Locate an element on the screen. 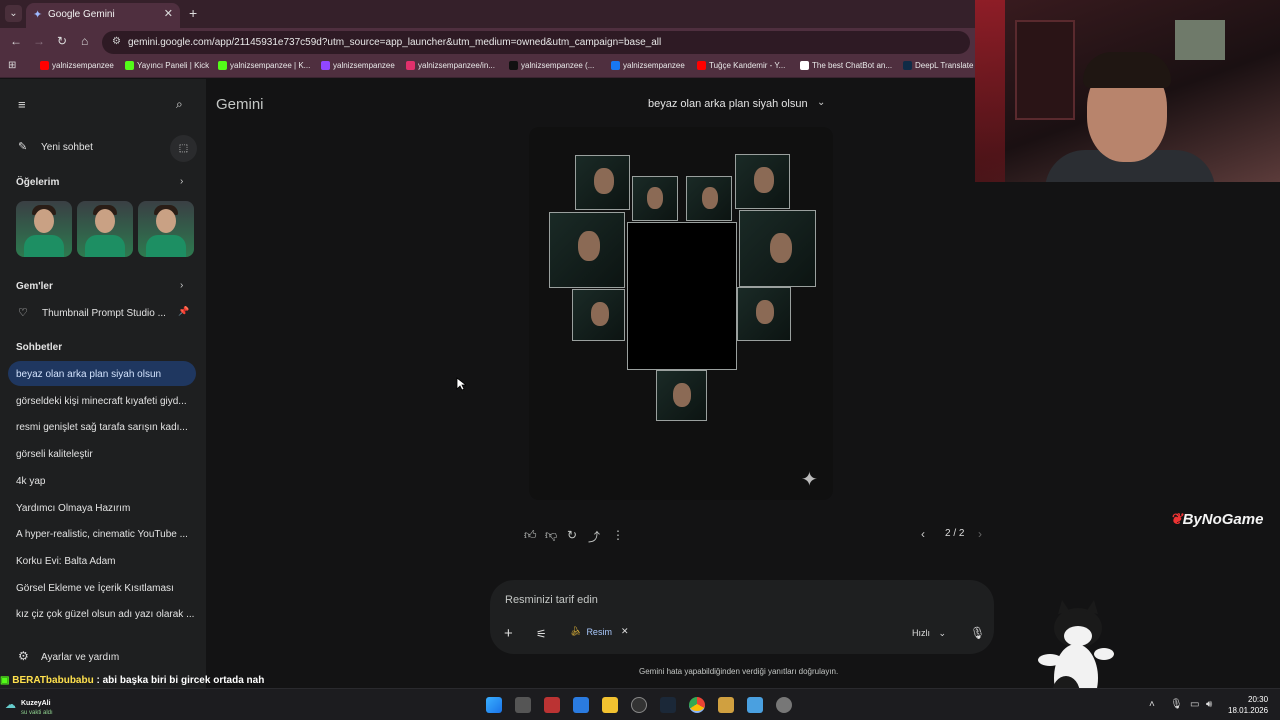 The image size is (1280, 720). volume-icon: 🔊︎ is located at coordinates (1209, 704).